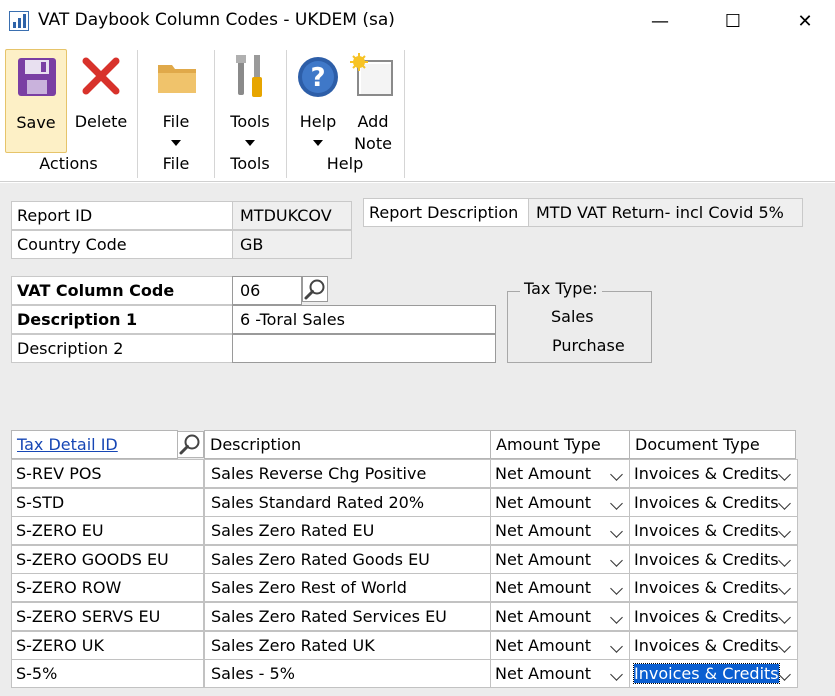  What do you see at coordinates (177, 79) in the screenshot?
I see `folder-icon` at bounding box center [177, 79].